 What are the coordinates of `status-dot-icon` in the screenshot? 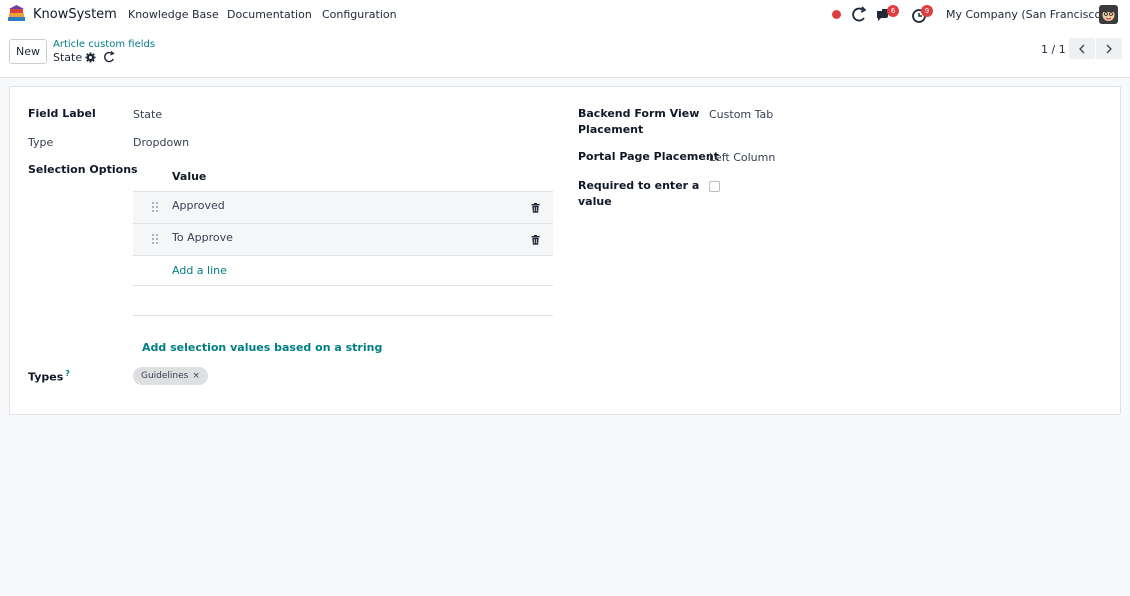 It's located at (836, 14).